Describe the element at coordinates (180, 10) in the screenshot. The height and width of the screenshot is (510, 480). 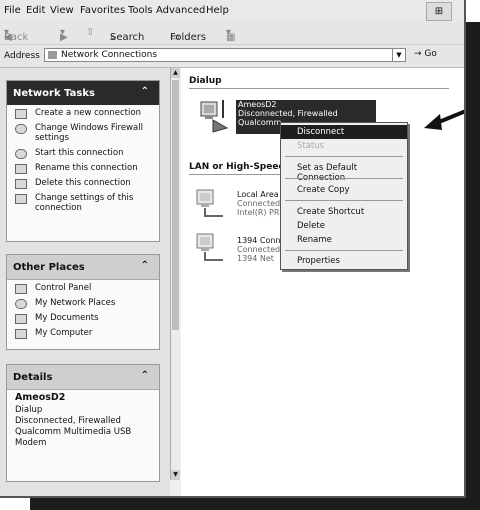
I see `menu-advanced: Advanced` at that location.